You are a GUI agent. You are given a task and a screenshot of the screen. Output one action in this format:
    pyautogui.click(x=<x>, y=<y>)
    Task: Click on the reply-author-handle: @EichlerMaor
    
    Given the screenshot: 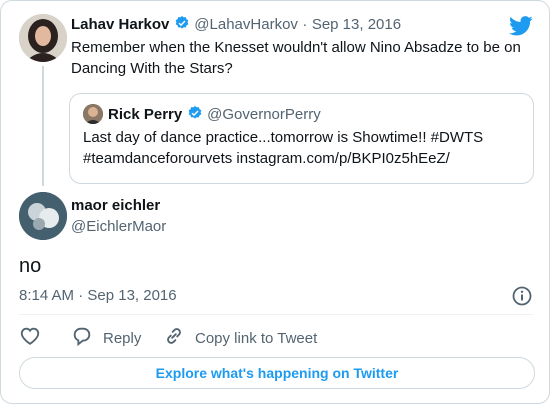 What is the action you would take?
    pyautogui.click(x=118, y=226)
    